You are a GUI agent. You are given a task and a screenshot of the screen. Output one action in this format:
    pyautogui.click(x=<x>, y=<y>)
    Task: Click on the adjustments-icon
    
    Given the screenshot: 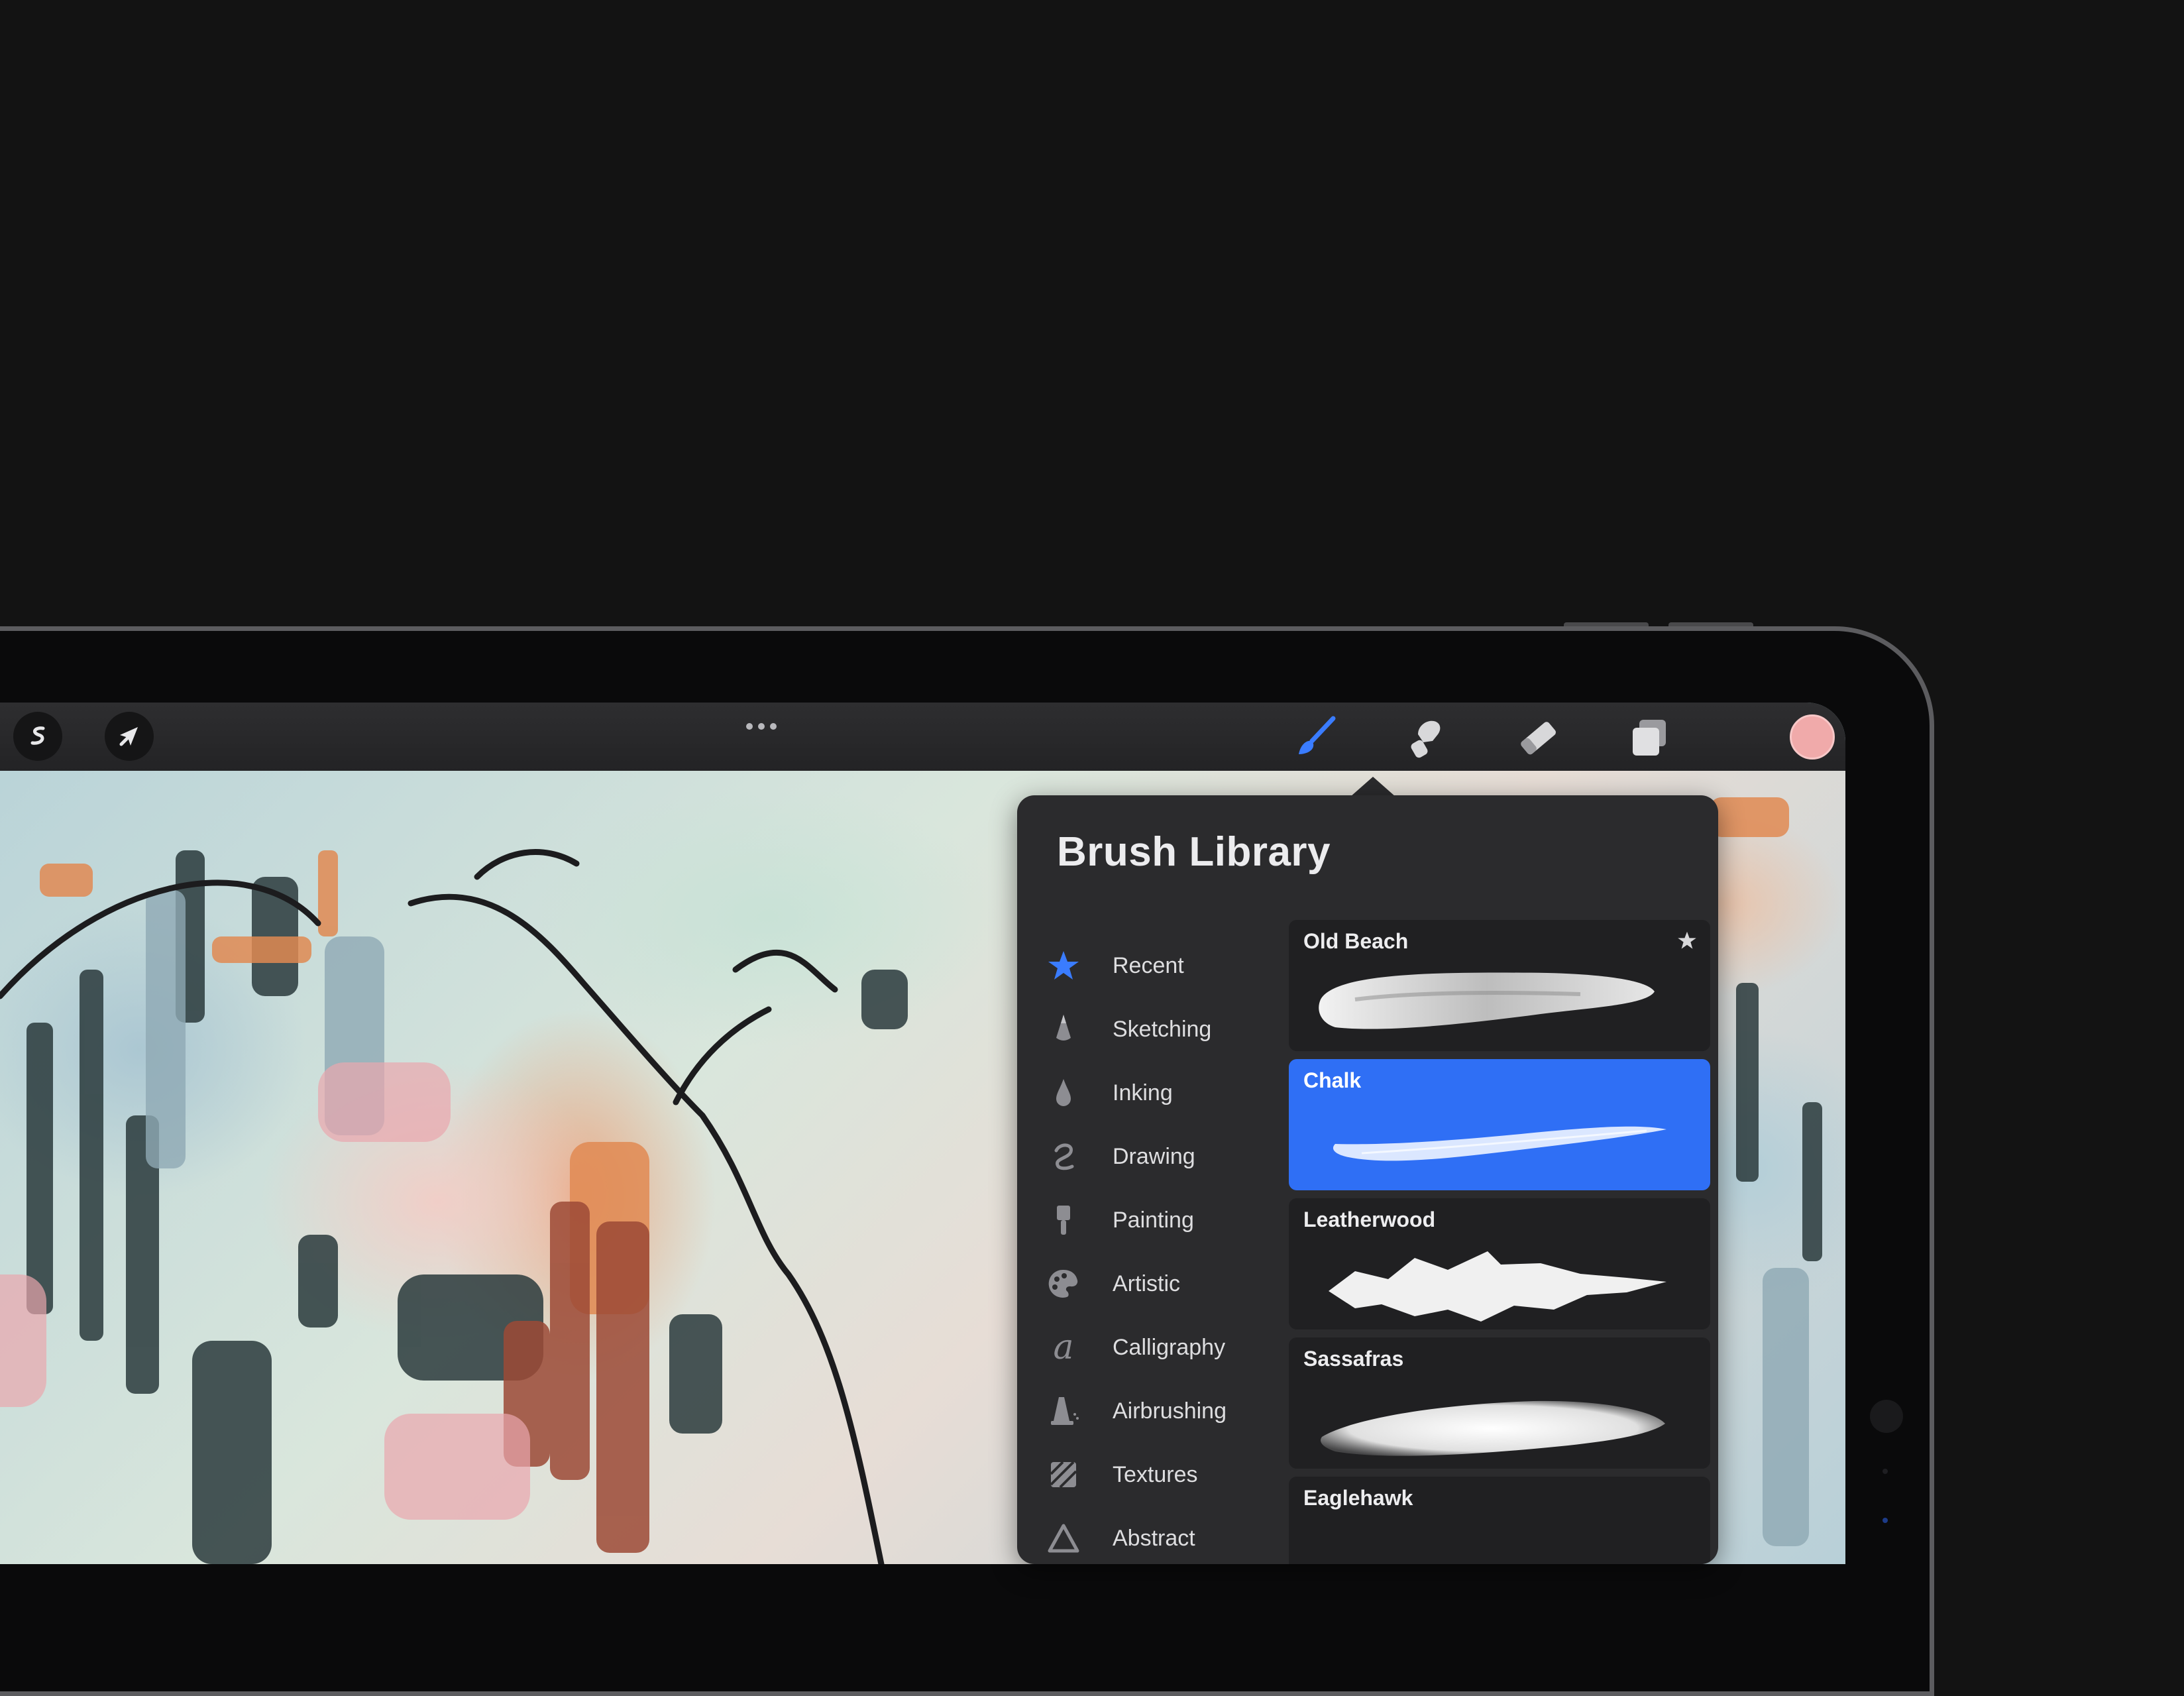 What is the action you would take?
    pyautogui.click(x=37, y=735)
    